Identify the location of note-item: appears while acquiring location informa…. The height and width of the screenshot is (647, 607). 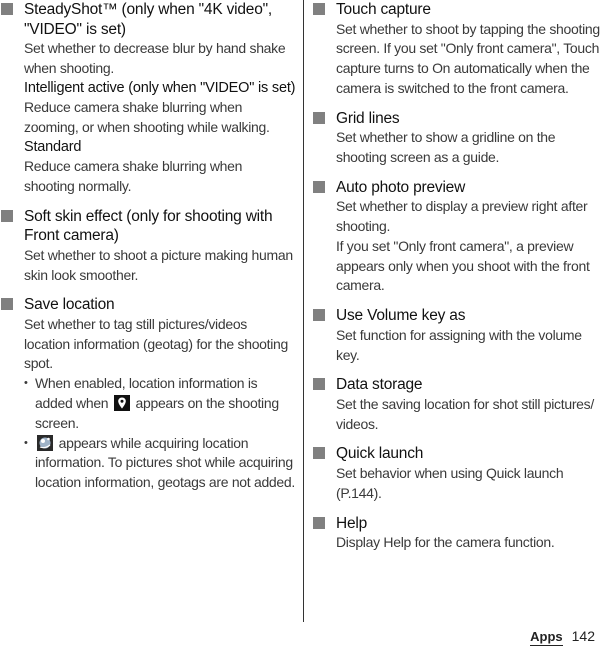
(160, 463).